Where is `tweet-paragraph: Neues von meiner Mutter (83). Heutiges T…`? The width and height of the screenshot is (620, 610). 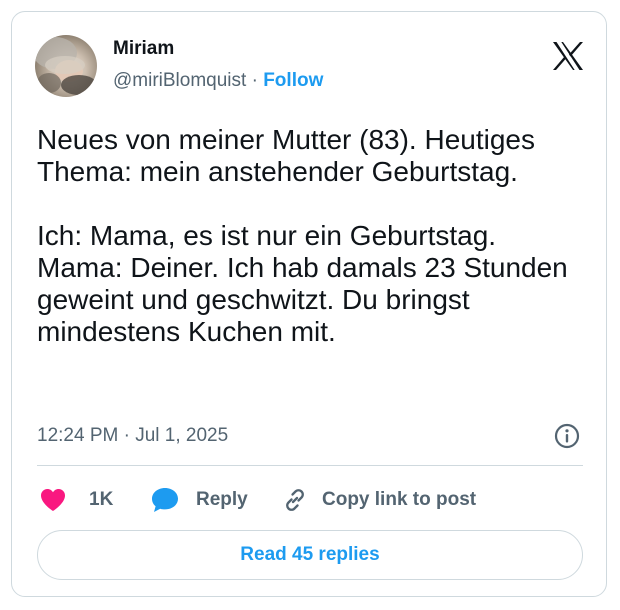 tweet-paragraph: Neues von meiner Mutter (83). Heutiges T… is located at coordinates (286, 155).